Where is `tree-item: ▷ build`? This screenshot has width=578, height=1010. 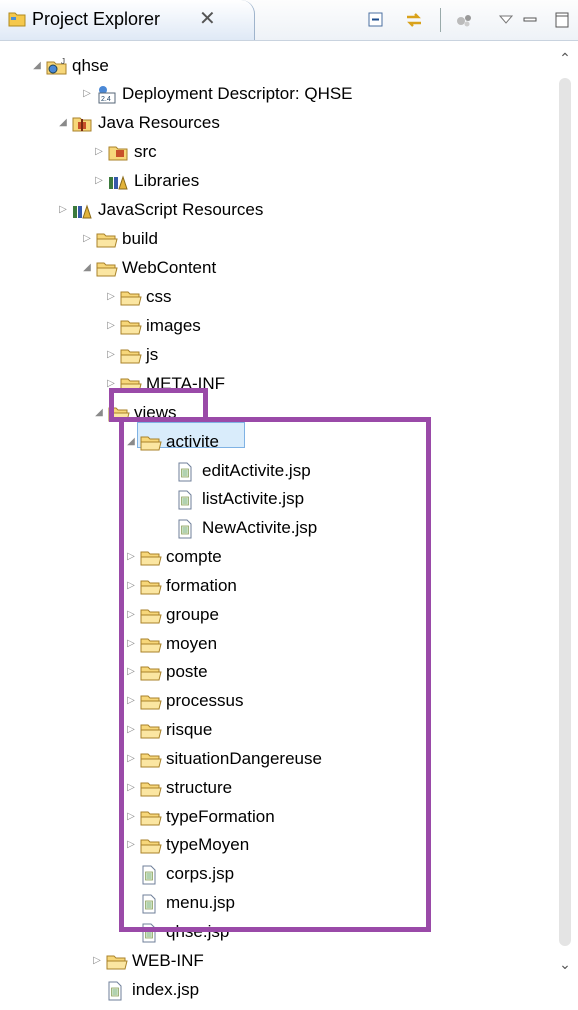
tree-item: ▷ build is located at coordinates (276, 239).